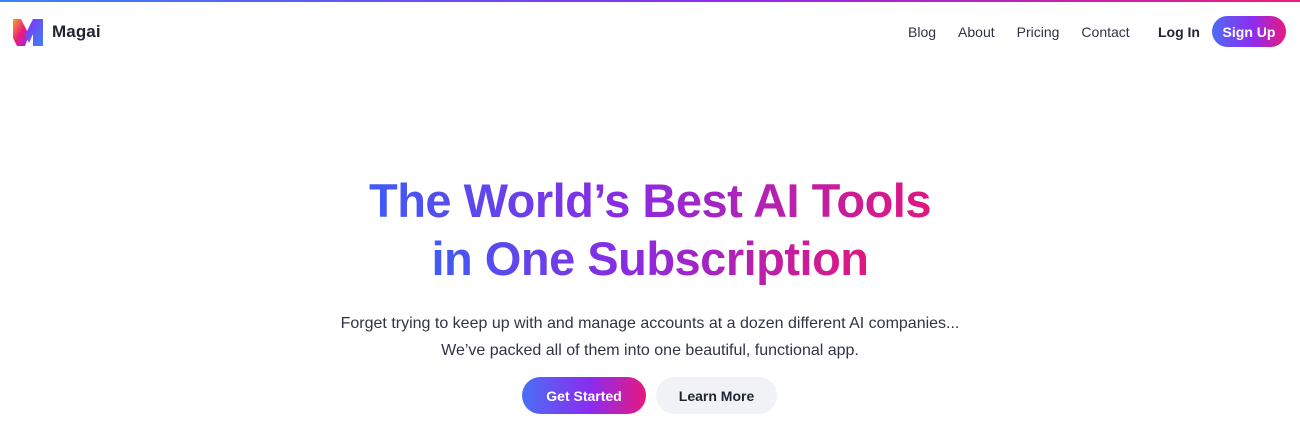 The width and height of the screenshot is (1300, 425). What do you see at coordinates (650, 201) in the screenshot?
I see `headline-line-1: The World’s Best AI Tools` at bounding box center [650, 201].